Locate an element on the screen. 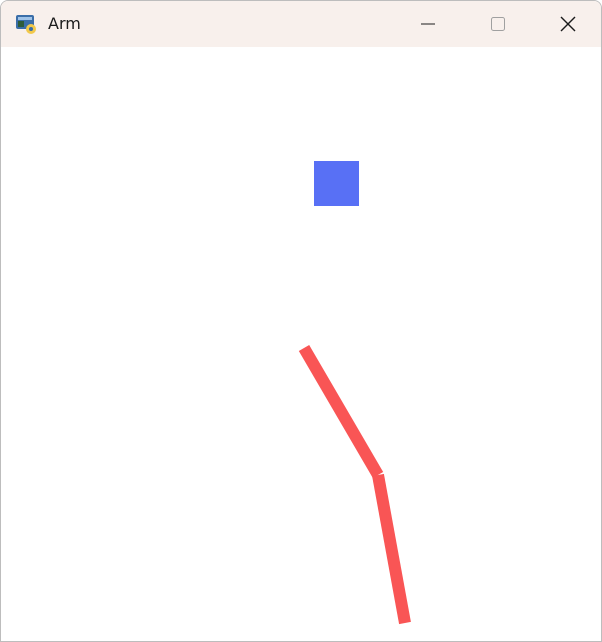 This screenshot has height=642, width=602. minimize-button is located at coordinates (428, 24).